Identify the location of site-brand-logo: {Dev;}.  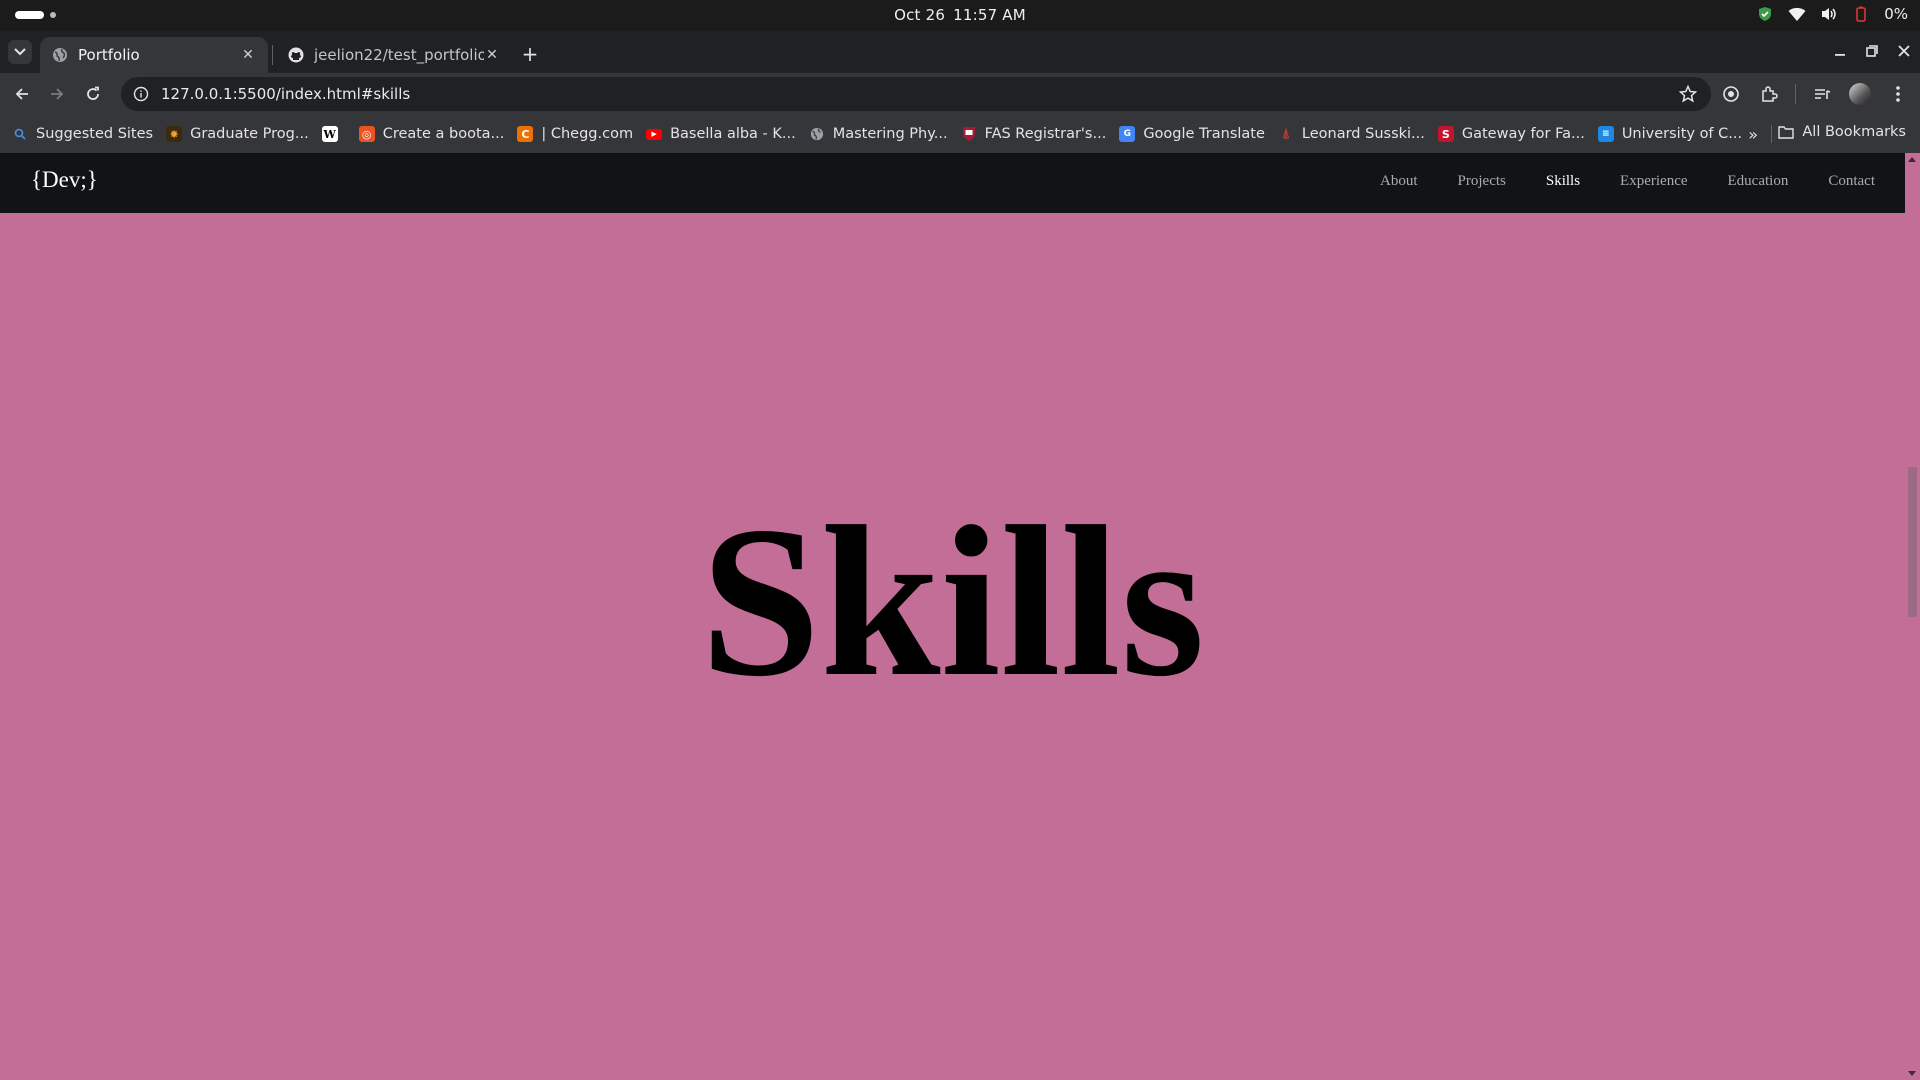
(64, 180).